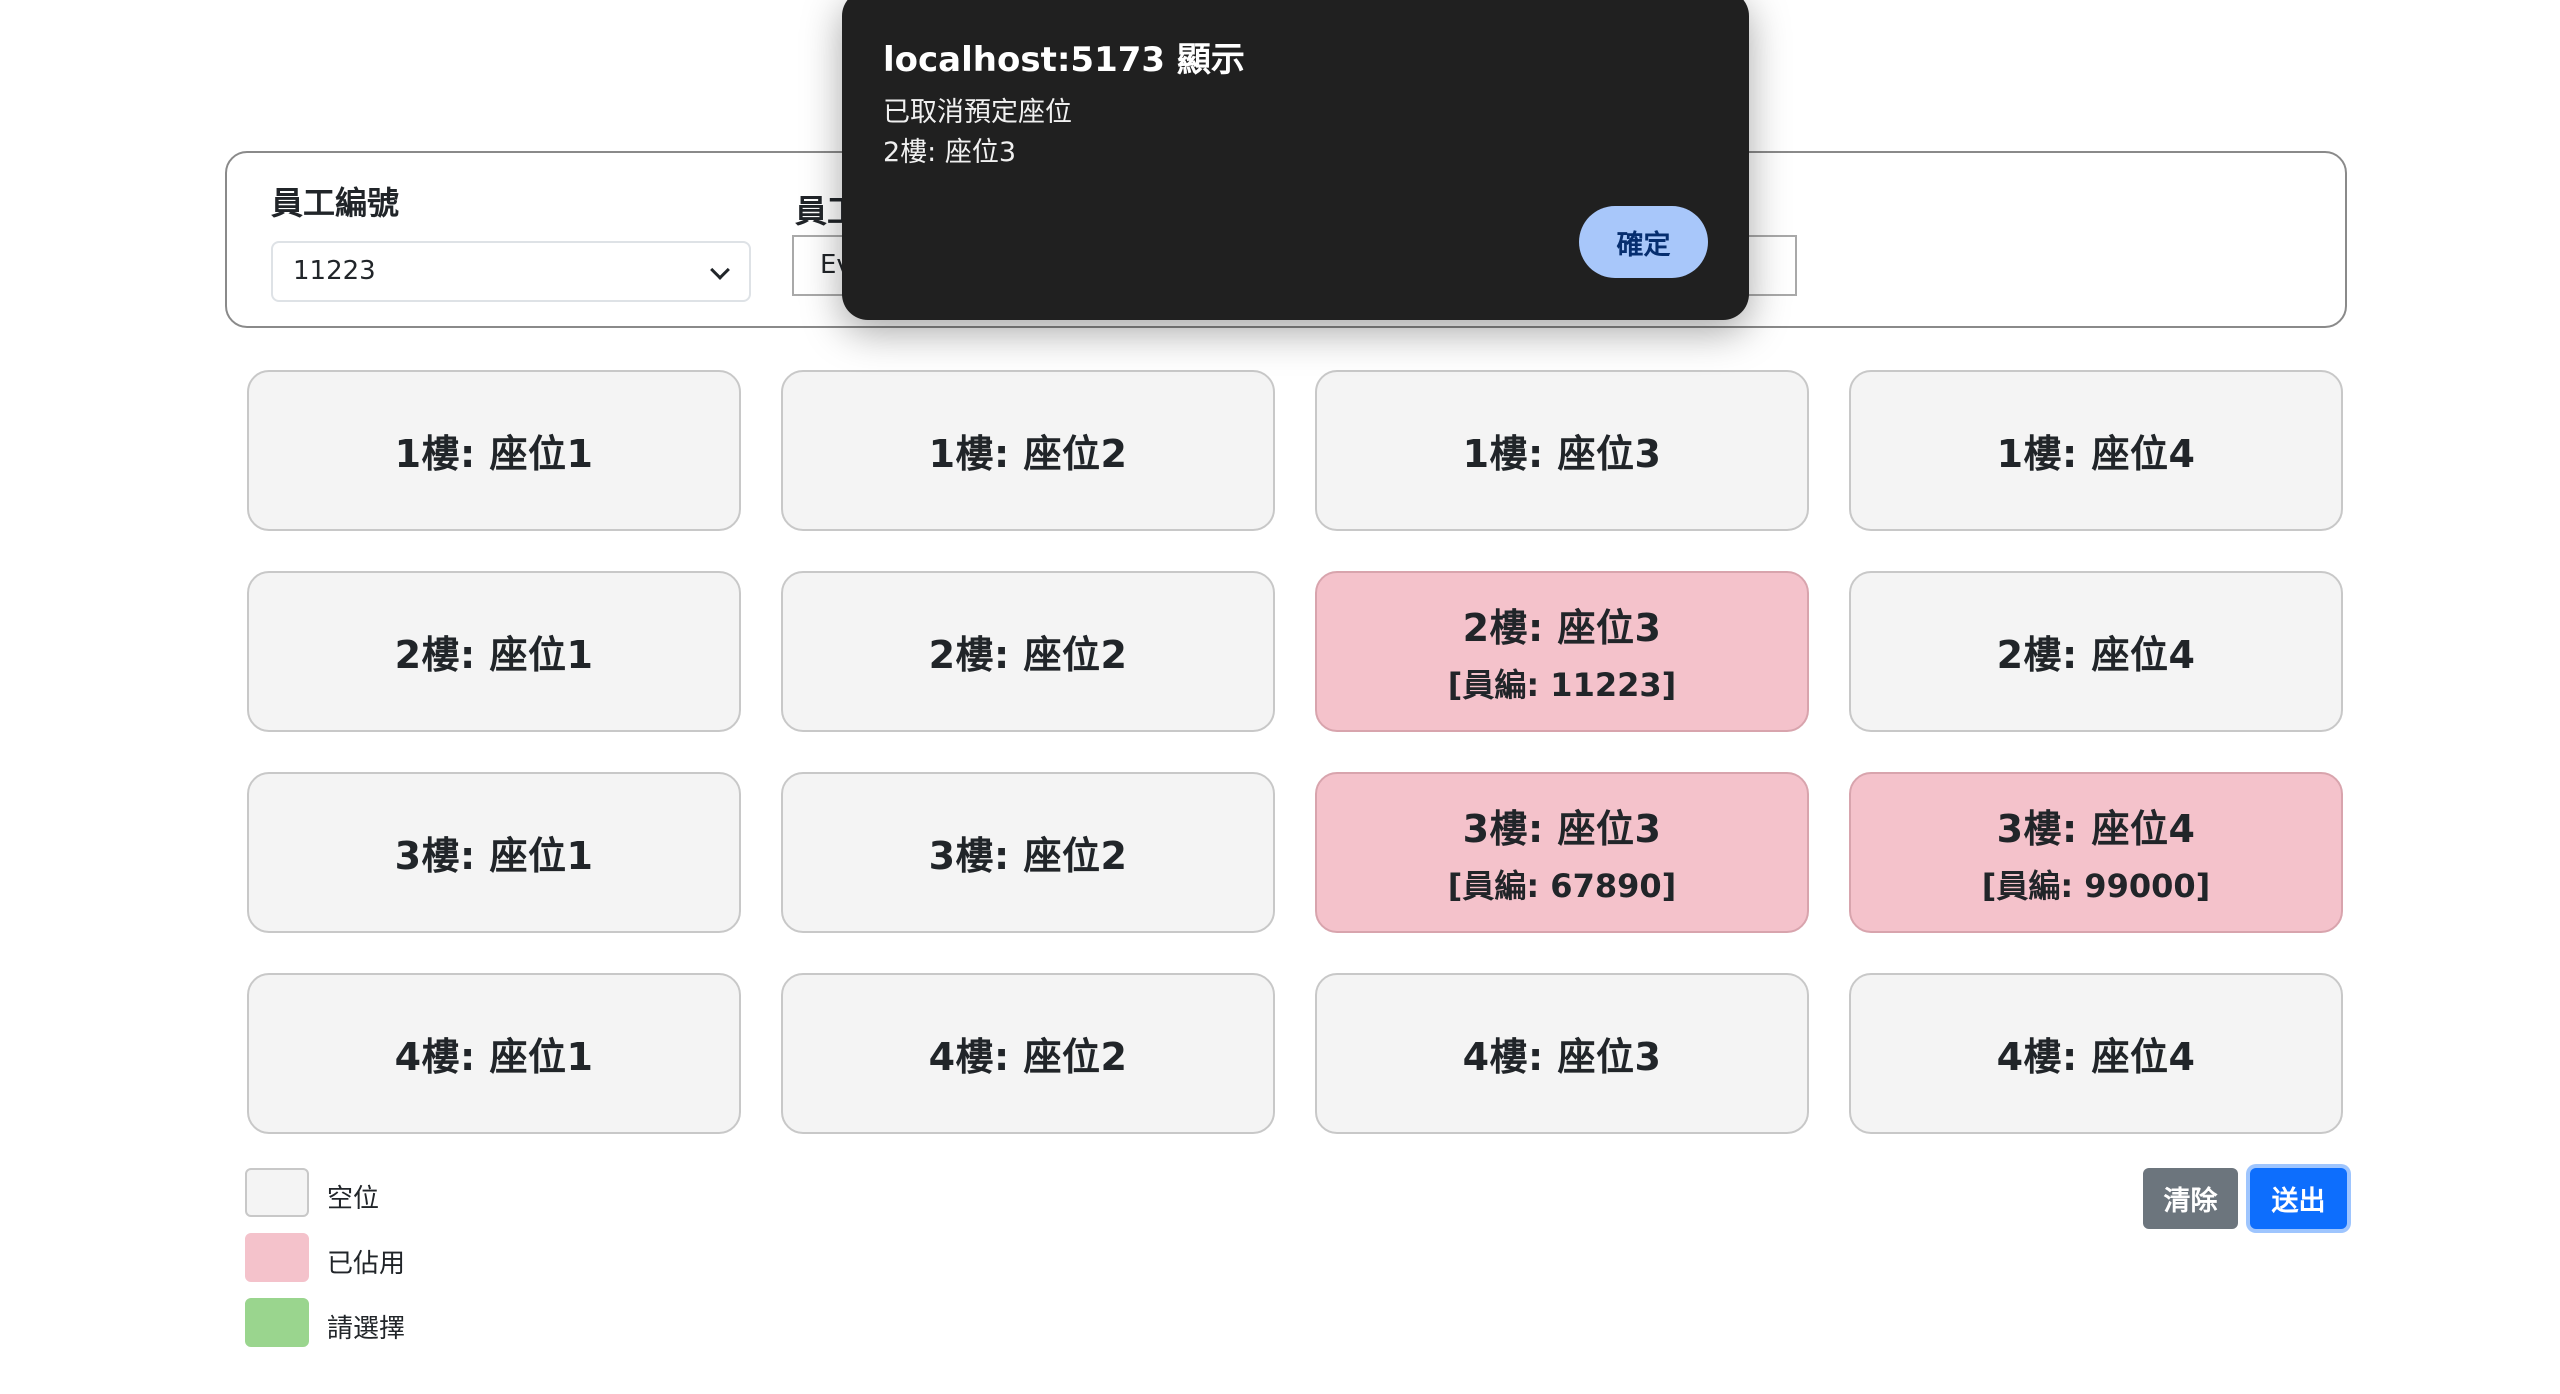 This screenshot has height=1394, width=2560. Describe the element at coordinates (2096, 829) in the screenshot. I see `seat-label: 3樓: 座位4` at that location.